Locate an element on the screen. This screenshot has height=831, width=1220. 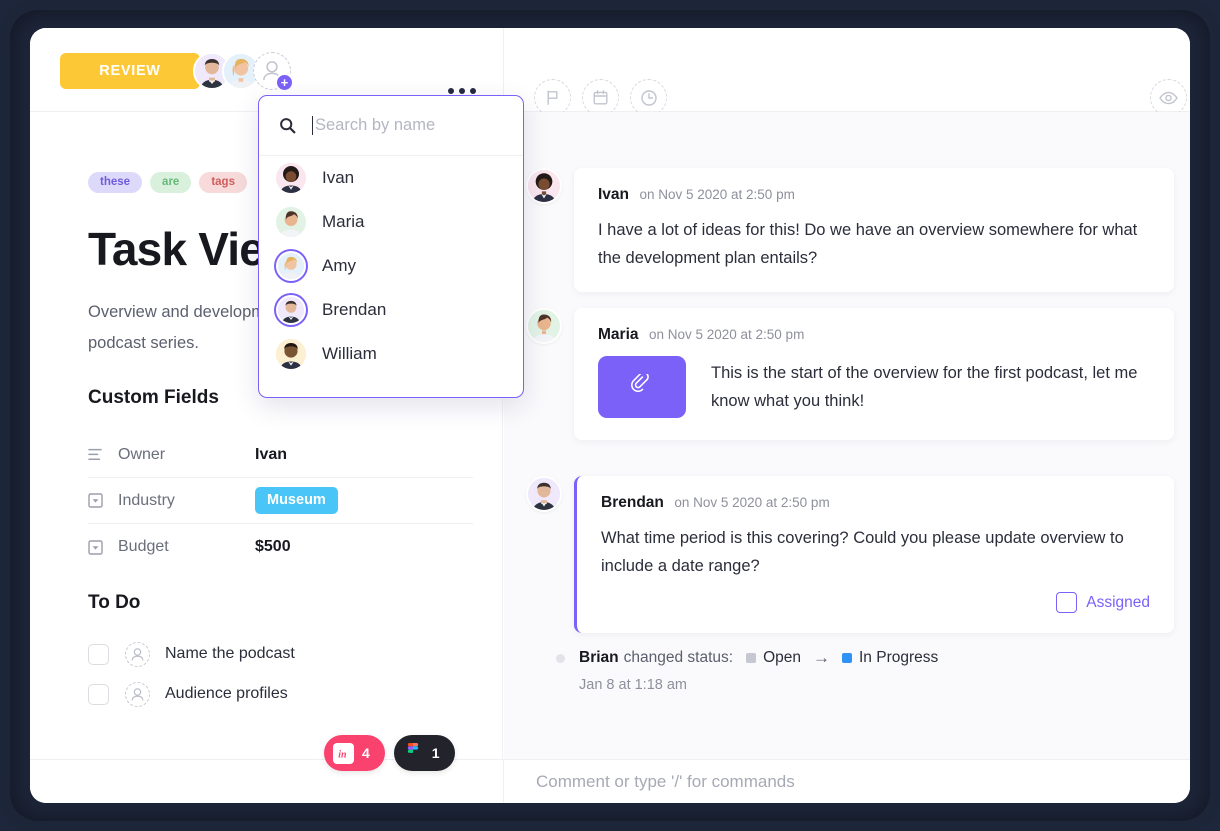
field-label: Owner is located at coordinates (142, 454).